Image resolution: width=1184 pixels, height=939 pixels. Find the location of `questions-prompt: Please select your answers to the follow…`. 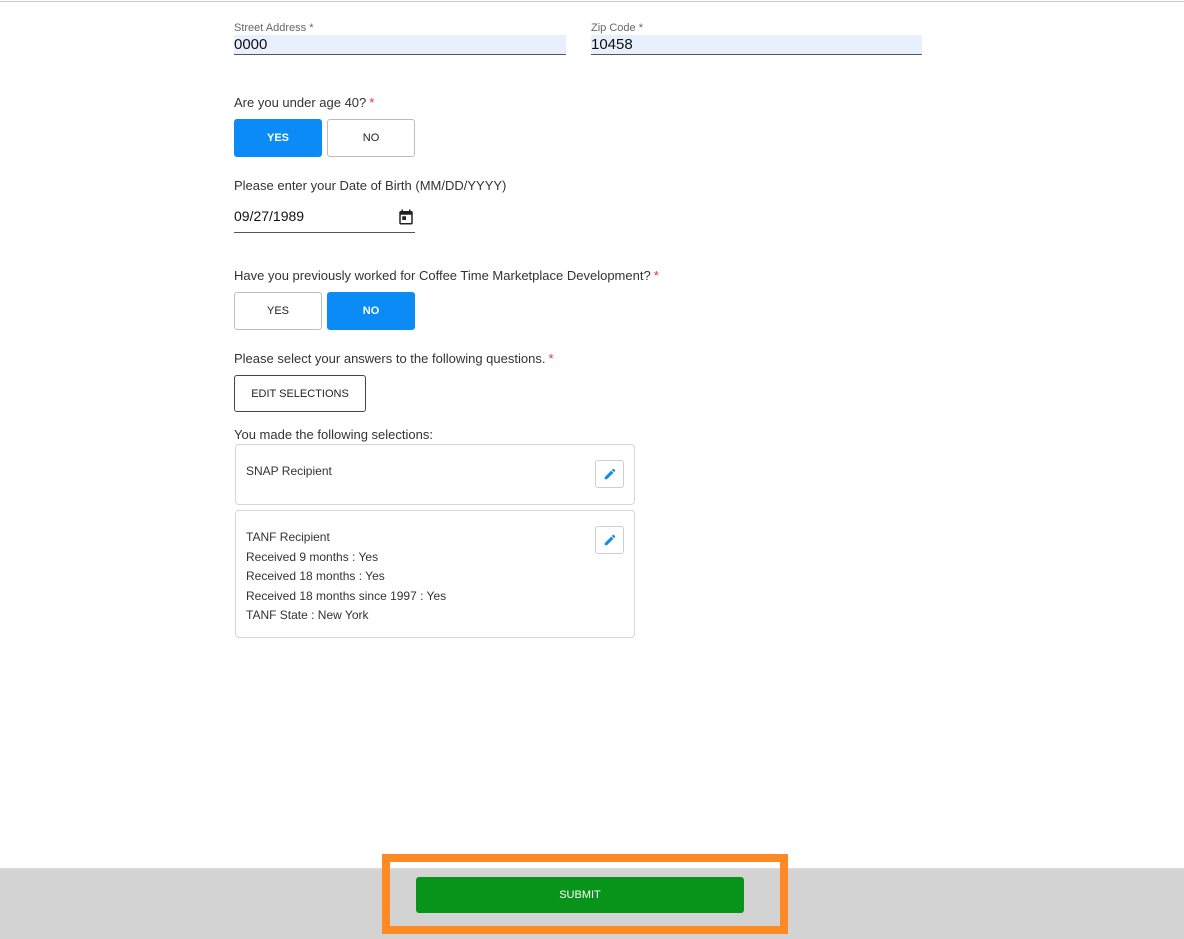

questions-prompt: Please select your answers to the follow… is located at coordinates (394, 358).